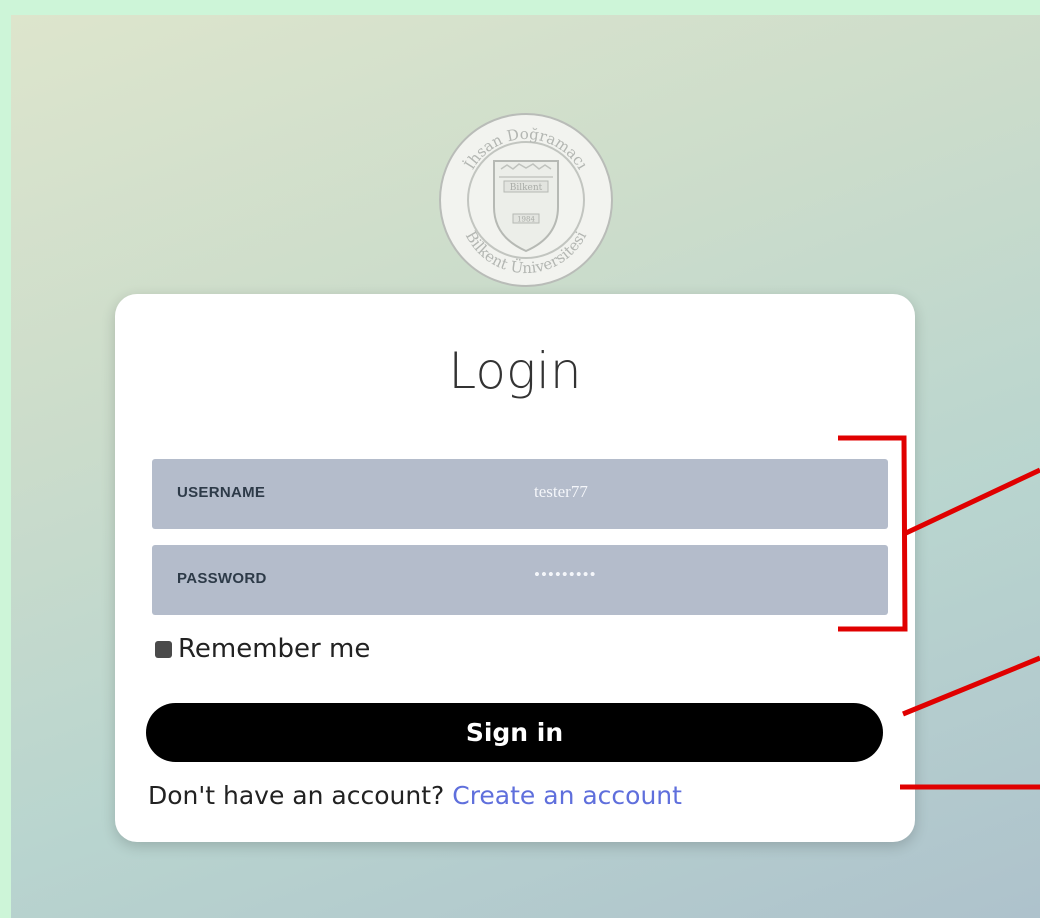  Describe the element at coordinates (274, 649) in the screenshot. I see `remember-me-label: Remember me` at that location.